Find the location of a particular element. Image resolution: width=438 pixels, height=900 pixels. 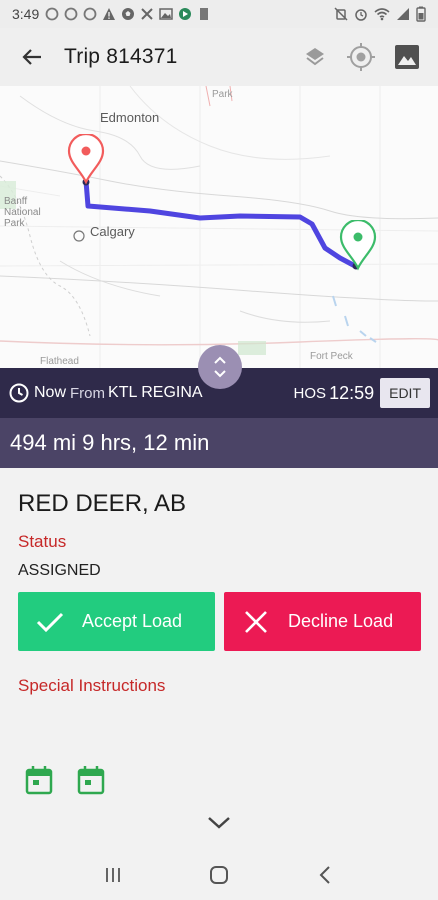

recents-button is located at coordinates (113, 875).